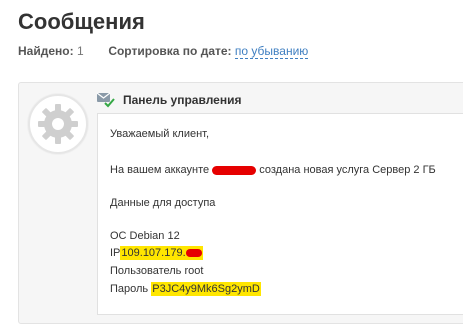  What do you see at coordinates (80, 51) in the screenshot?
I see `found-count: 1` at bounding box center [80, 51].